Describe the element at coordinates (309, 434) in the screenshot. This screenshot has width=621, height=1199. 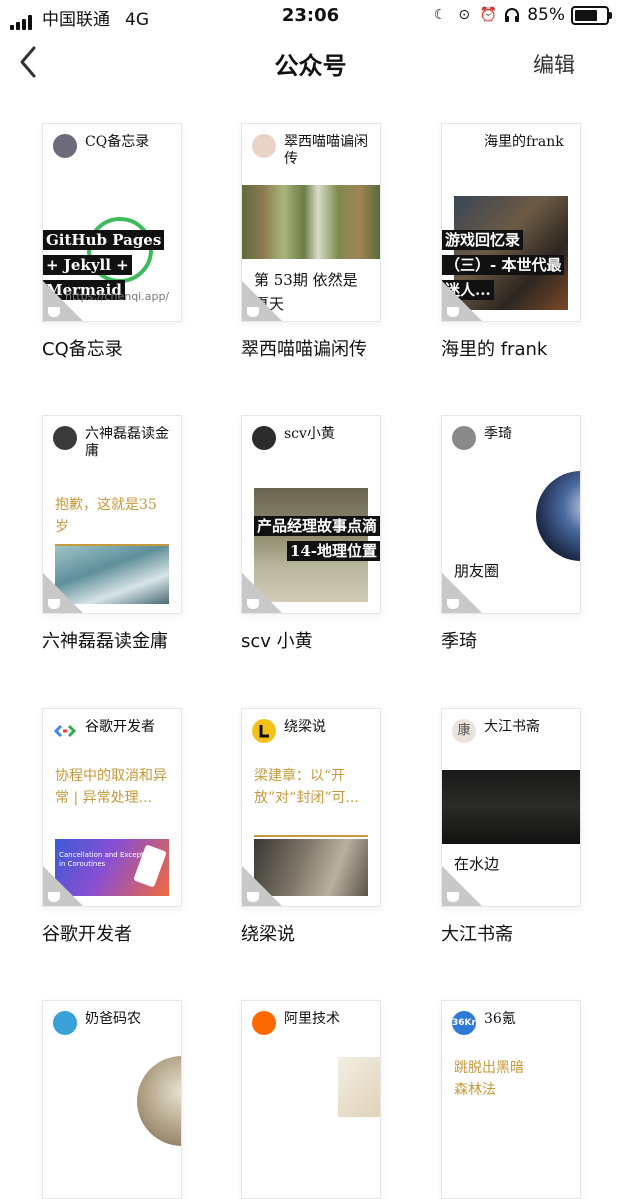
I see `card-account-name: scv小黄` at that location.